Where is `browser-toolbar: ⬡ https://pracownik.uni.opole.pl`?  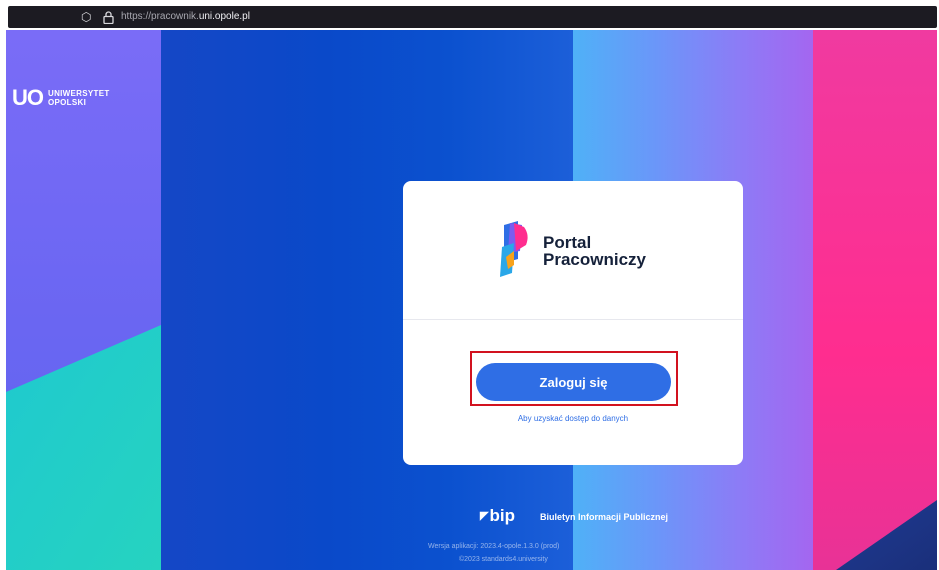 browser-toolbar: ⬡ https://pracownik.uni.opole.pl is located at coordinates (469, 15).